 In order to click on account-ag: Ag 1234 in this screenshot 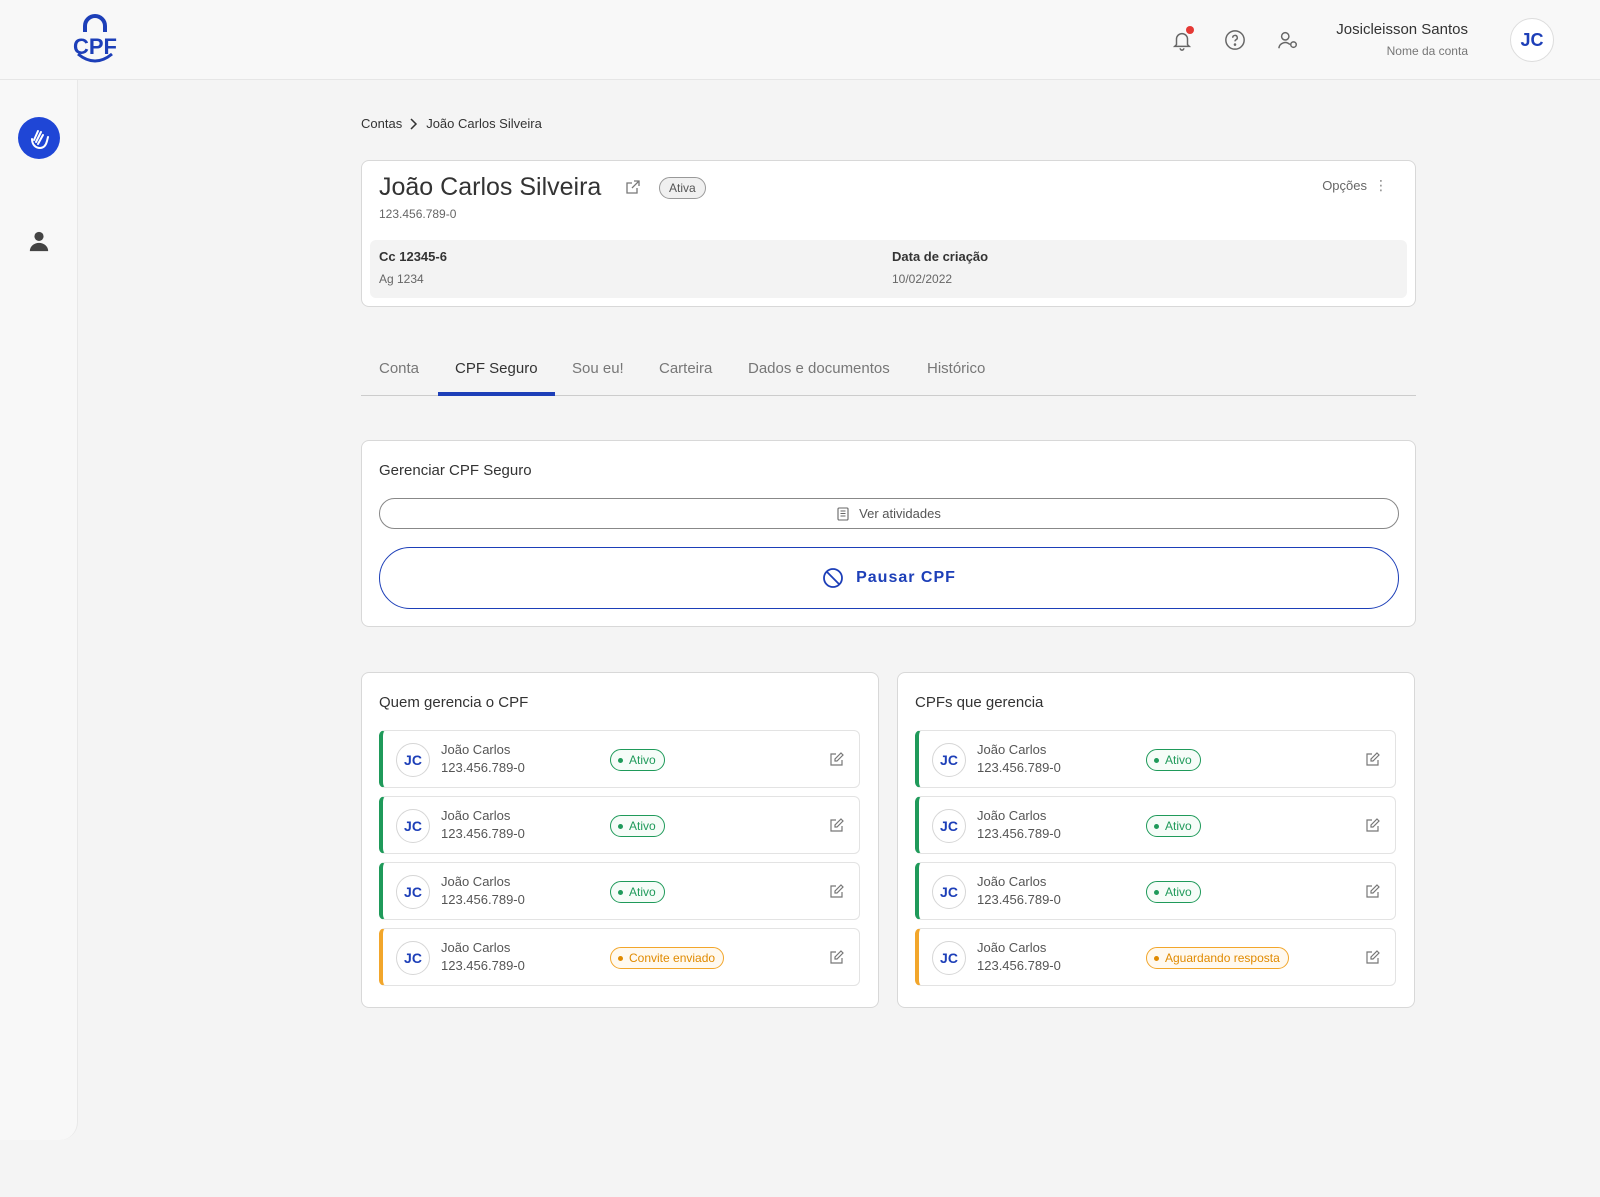, I will do `click(401, 279)`.